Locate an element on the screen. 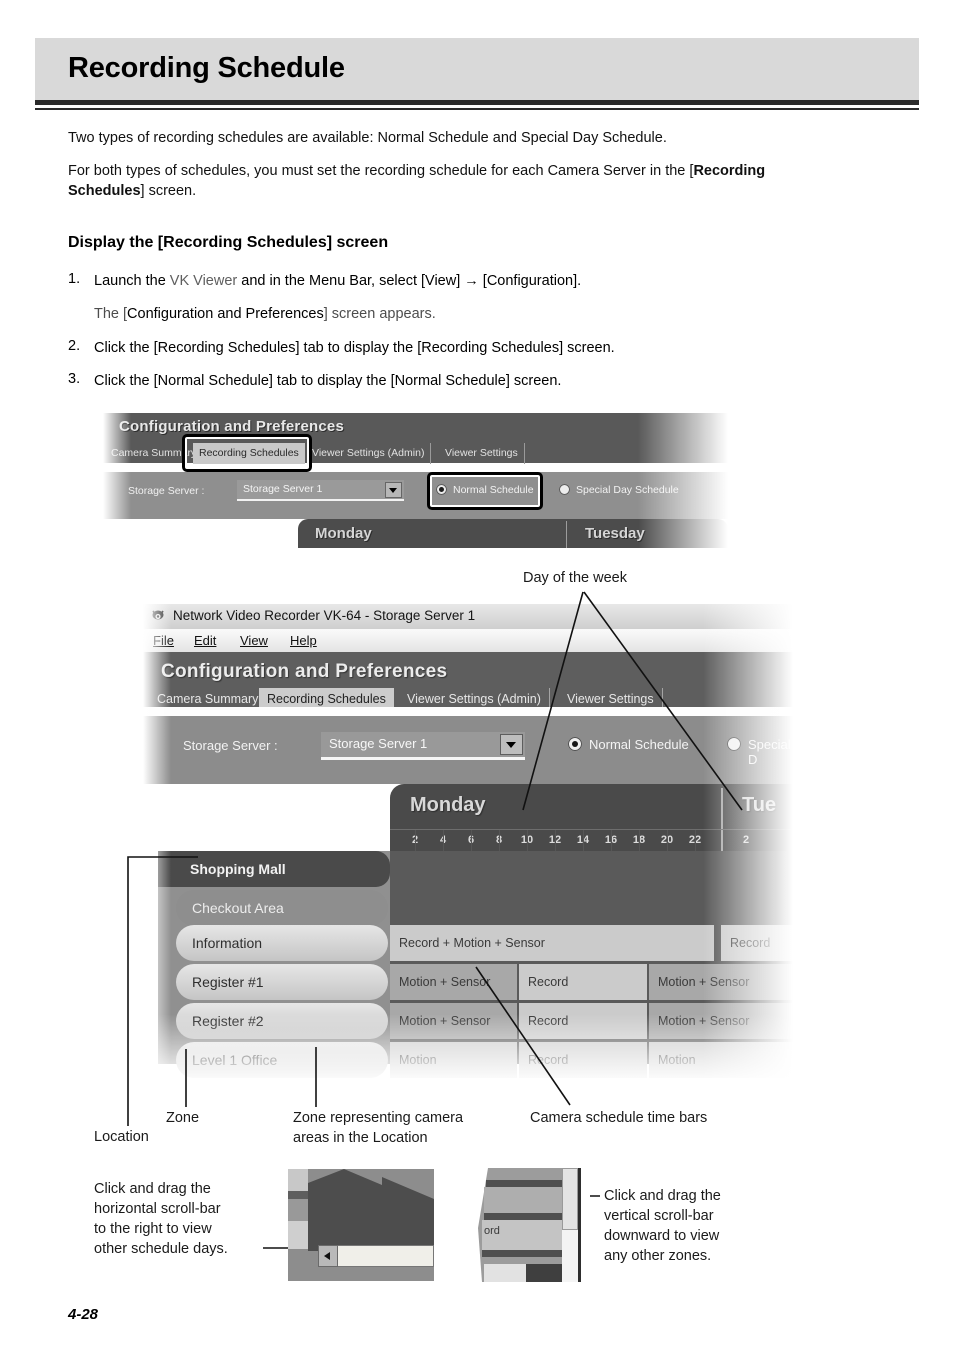 Image resolution: width=954 pixels, height=1348 pixels. step-1-result-a: The [ is located at coordinates (111, 314).